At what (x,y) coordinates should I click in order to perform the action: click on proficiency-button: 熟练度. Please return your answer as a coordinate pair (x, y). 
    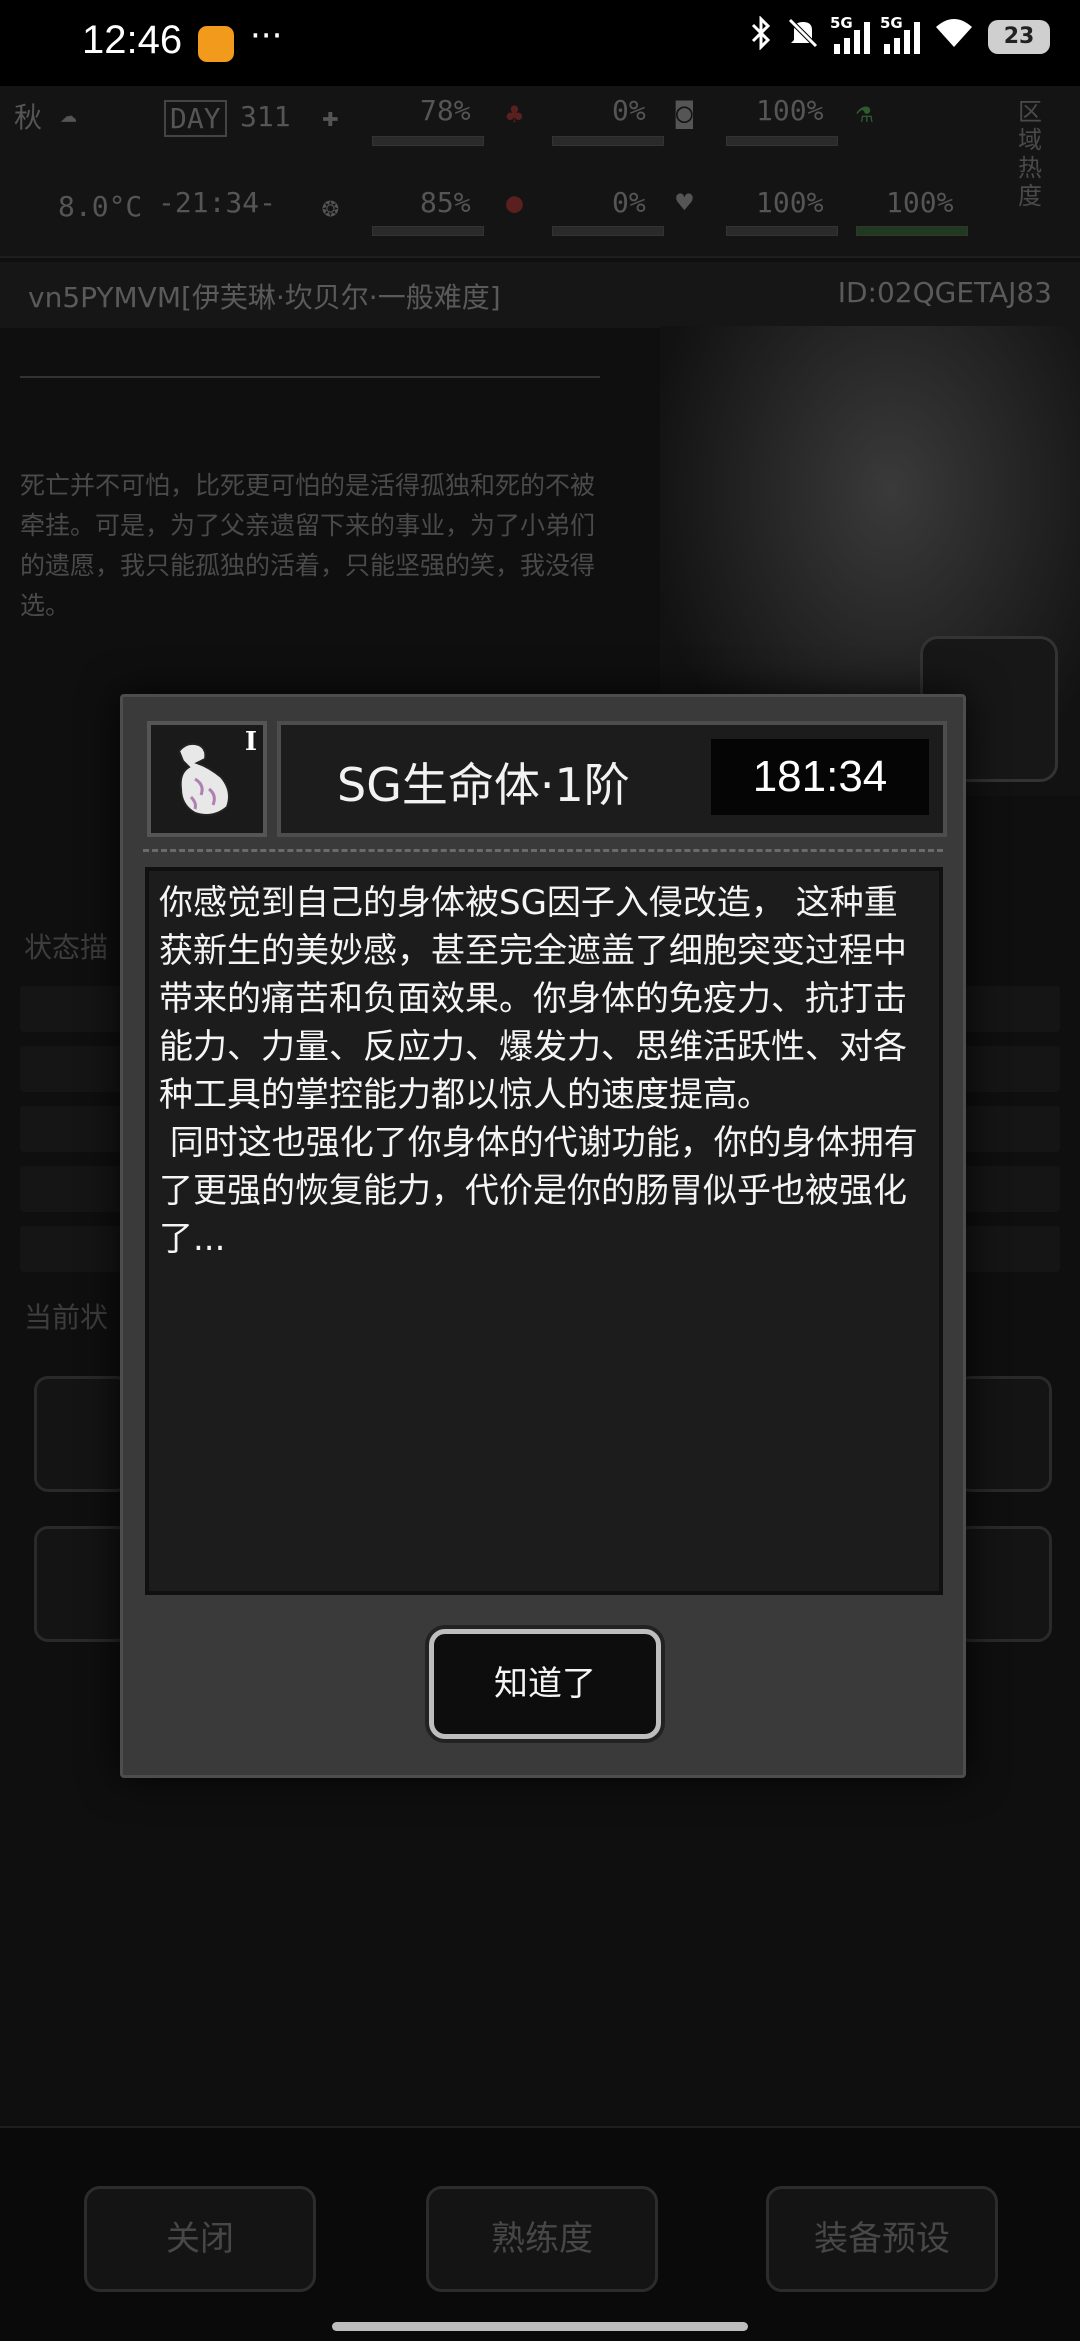
    Looking at the image, I should click on (542, 2239).